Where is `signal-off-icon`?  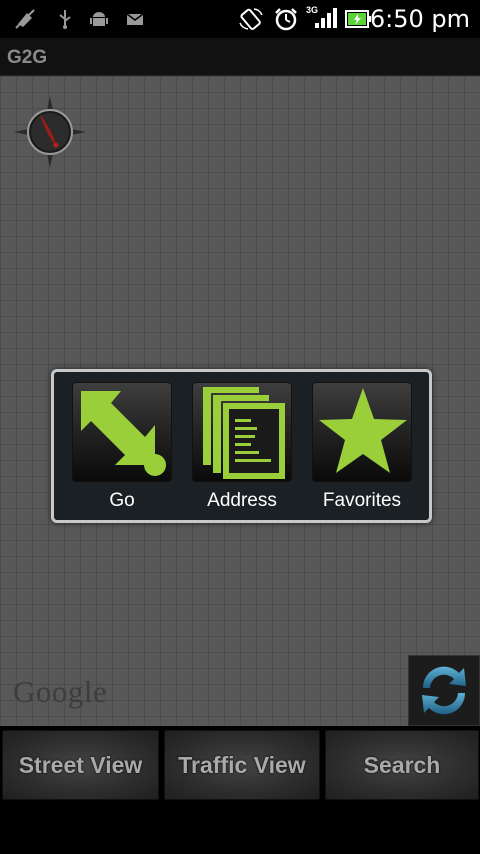
signal-off-icon is located at coordinates (25, 19).